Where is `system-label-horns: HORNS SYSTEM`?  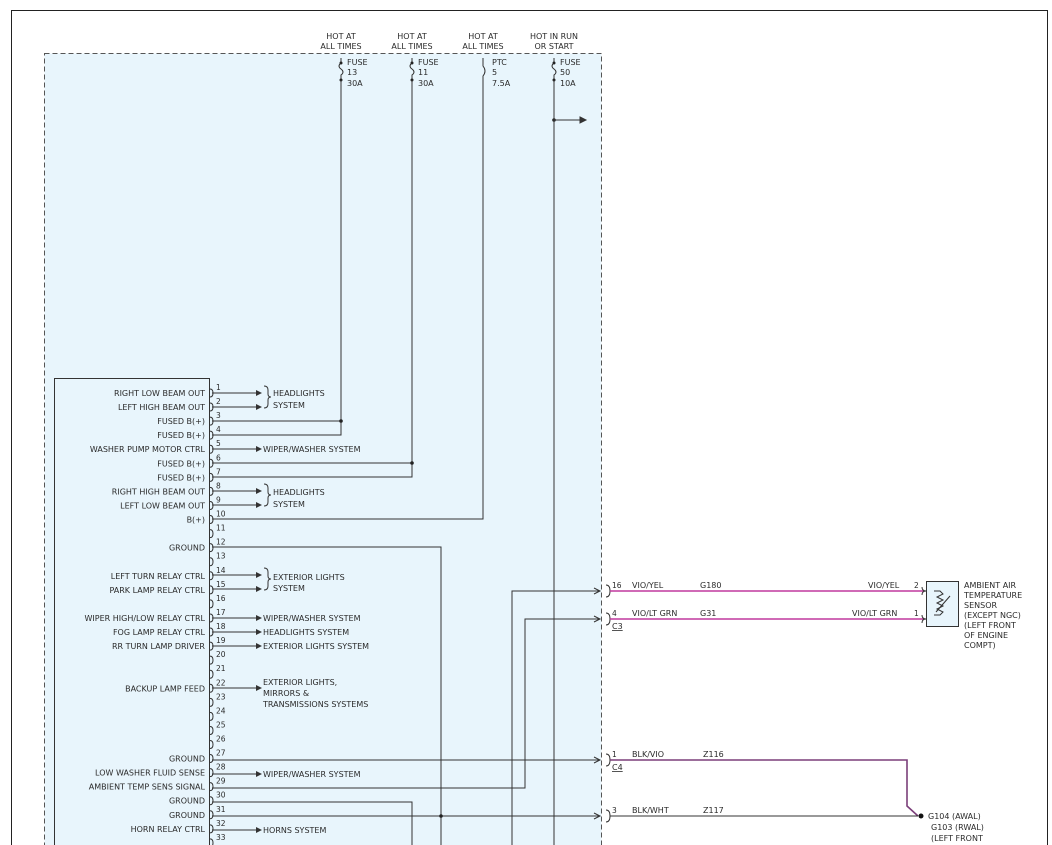 system-label-horns: HORNS SYSTEM is located at coordinates (294, 830).